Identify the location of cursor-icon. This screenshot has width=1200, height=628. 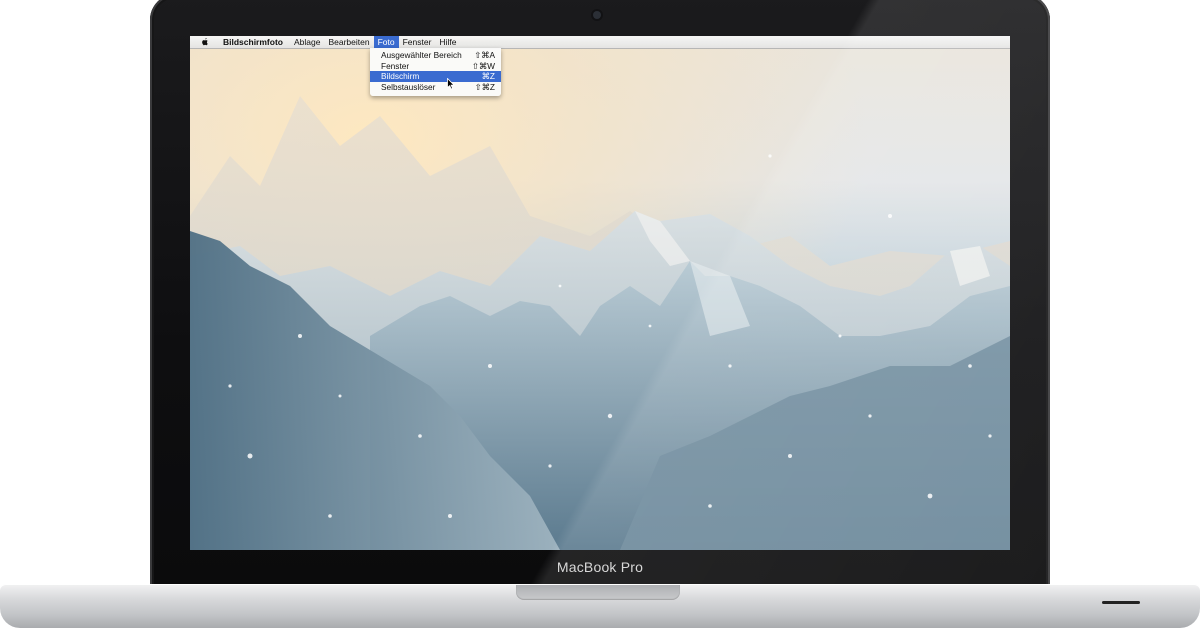
(451, 84).